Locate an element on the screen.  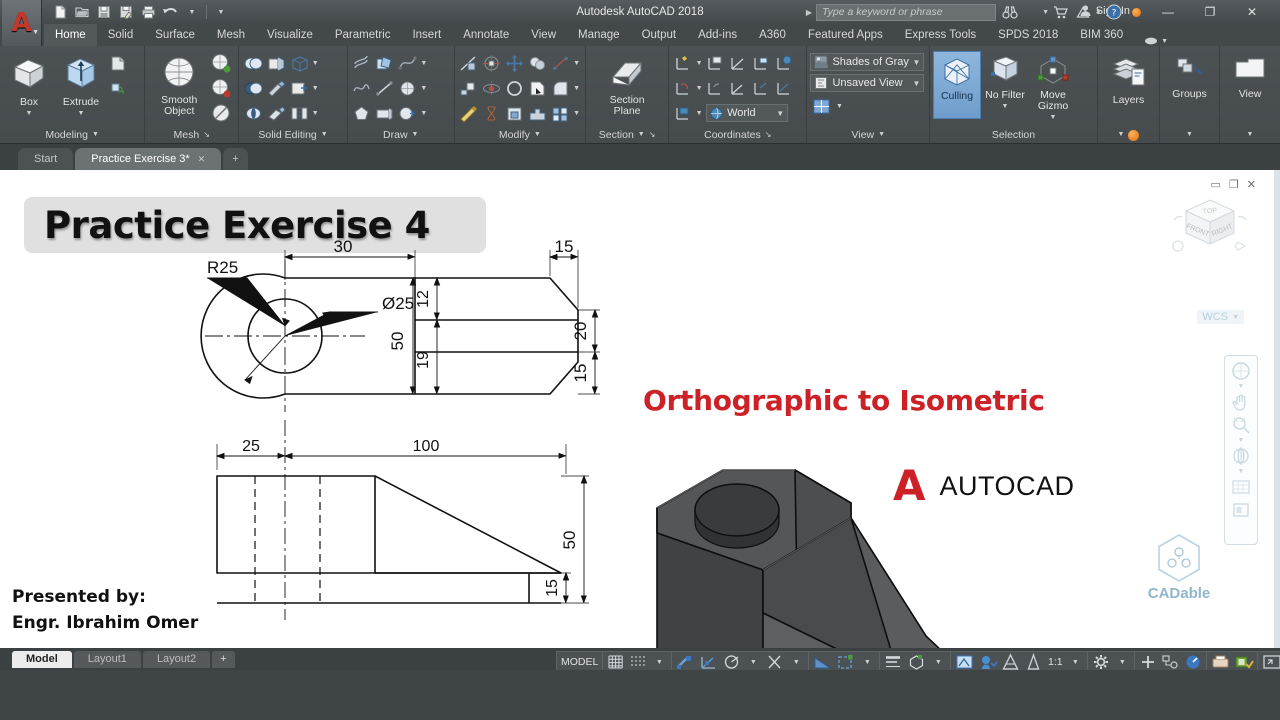
view-button: View is located at coordinates (1250, 75).